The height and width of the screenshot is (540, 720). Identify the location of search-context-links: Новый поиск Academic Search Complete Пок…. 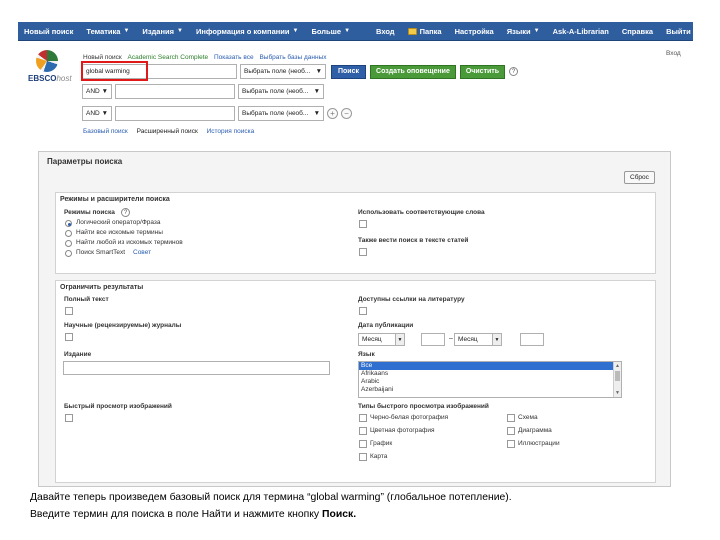
(207, 57).